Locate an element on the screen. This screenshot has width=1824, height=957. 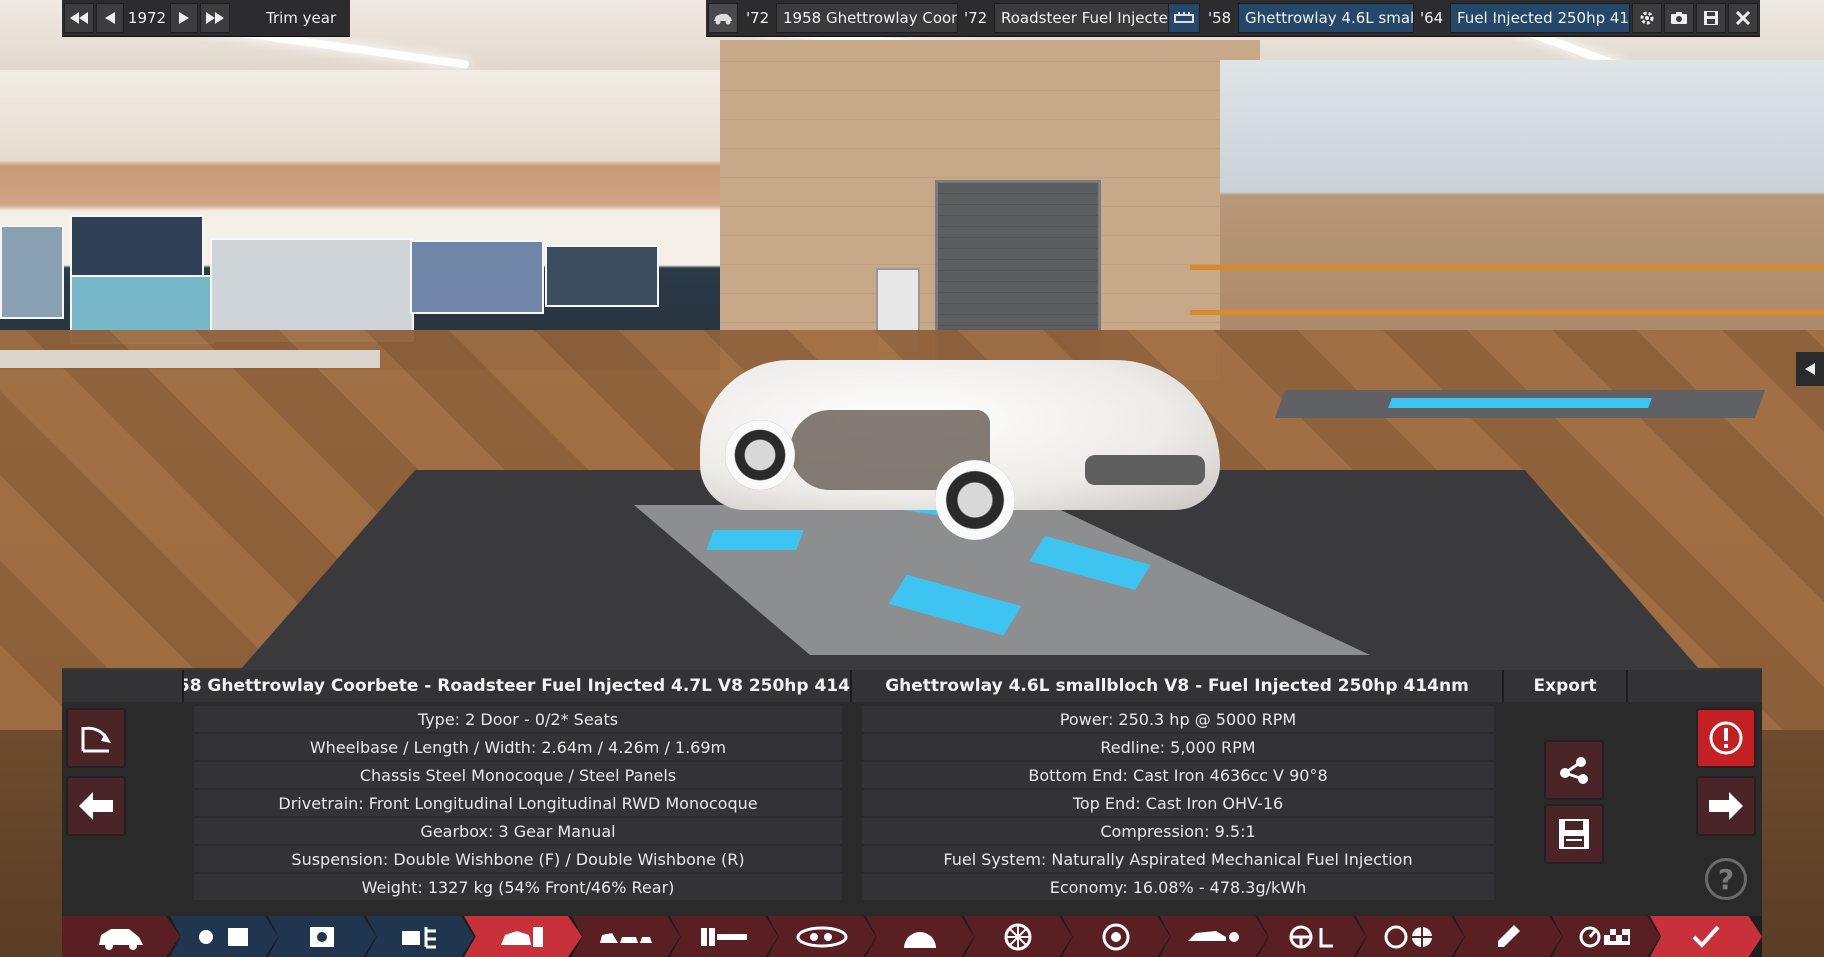
workbench is located at coordinates (190, 359).